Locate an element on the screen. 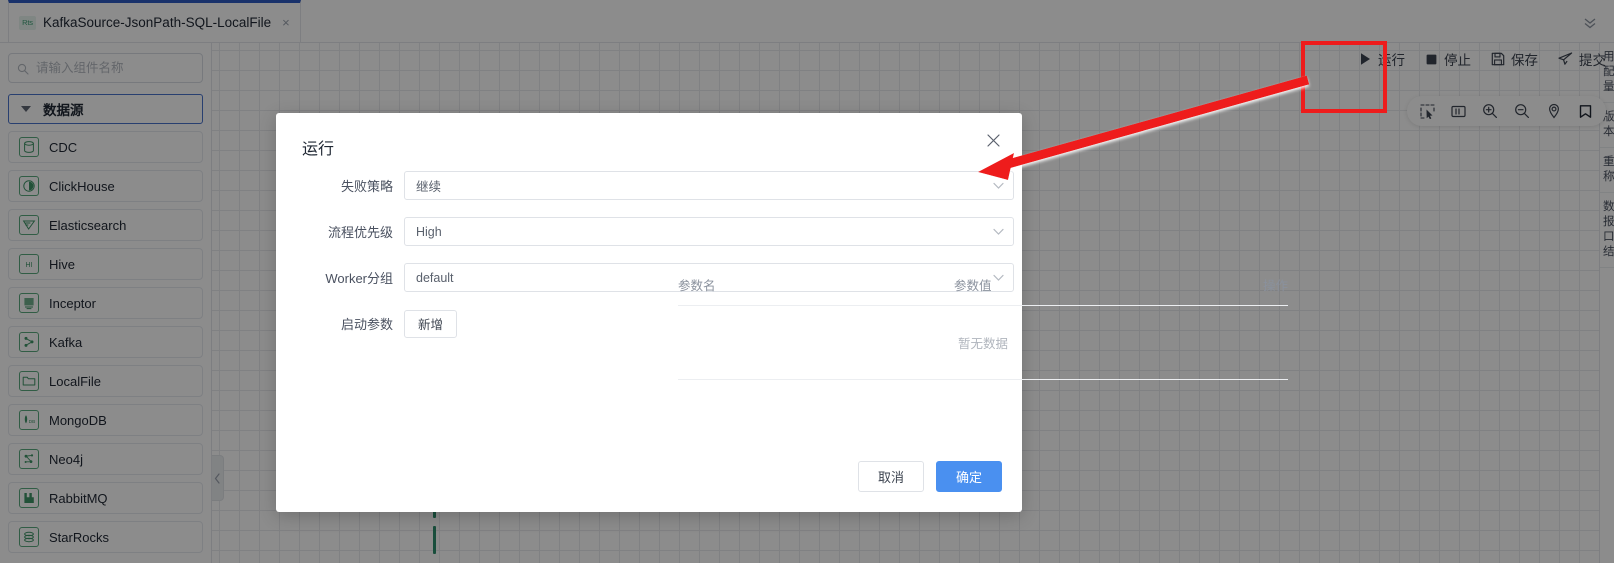 The height and width of the screenshot is (563, 1614). form-row: 流程优先级 High is located at coordinates (649, 231).